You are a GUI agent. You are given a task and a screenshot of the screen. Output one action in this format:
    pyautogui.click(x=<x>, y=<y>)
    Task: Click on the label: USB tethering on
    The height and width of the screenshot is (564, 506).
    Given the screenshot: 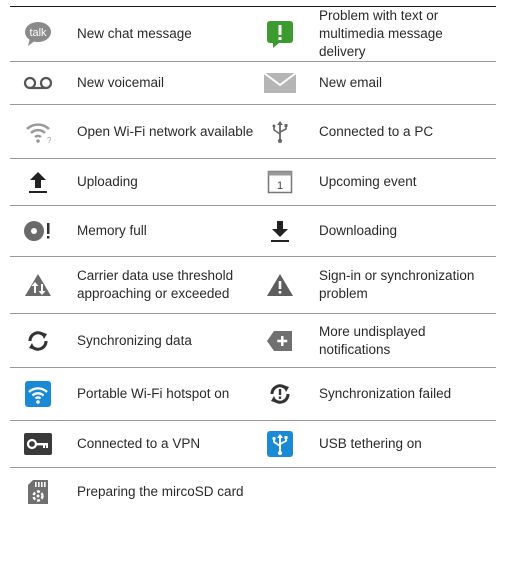 What is the action you would take?
    pyautogui.click(x=370, y=443)
    